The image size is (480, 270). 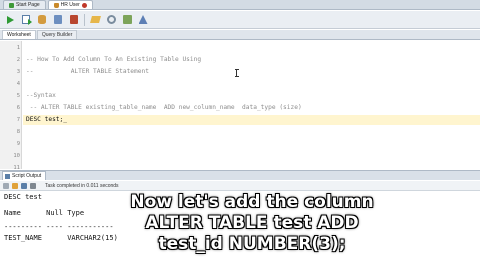 I want to click on output-line: TEST_NAME VARCHAR2(15), so click(x=61, y=238).